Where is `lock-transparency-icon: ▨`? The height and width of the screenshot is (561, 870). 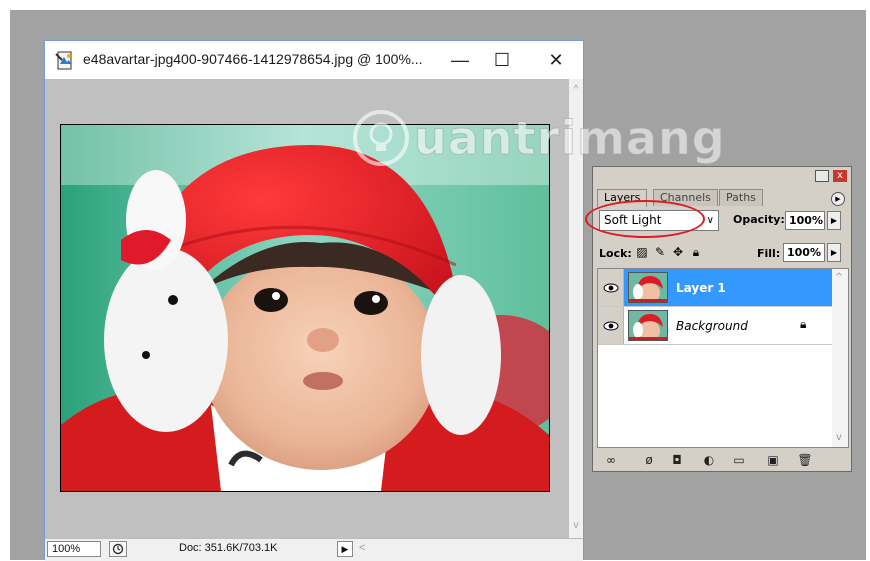 lock-transparency-icon: ▨ is located at coordinates (642, 252).